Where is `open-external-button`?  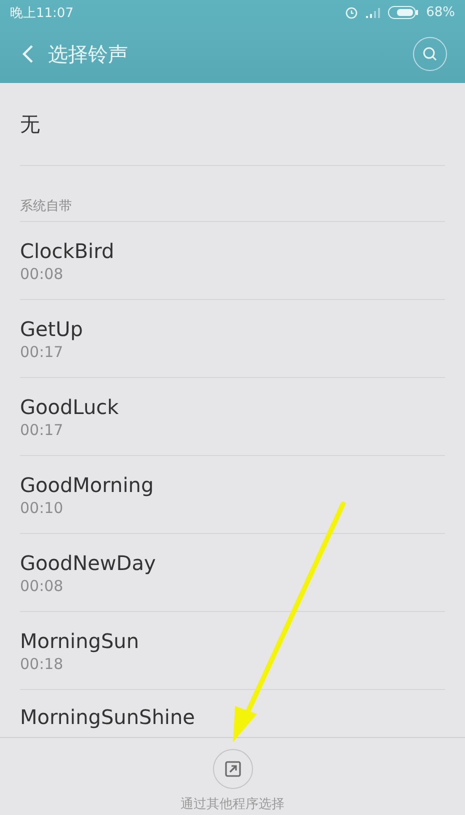 open-external-button is located at coordinates (232, 769).